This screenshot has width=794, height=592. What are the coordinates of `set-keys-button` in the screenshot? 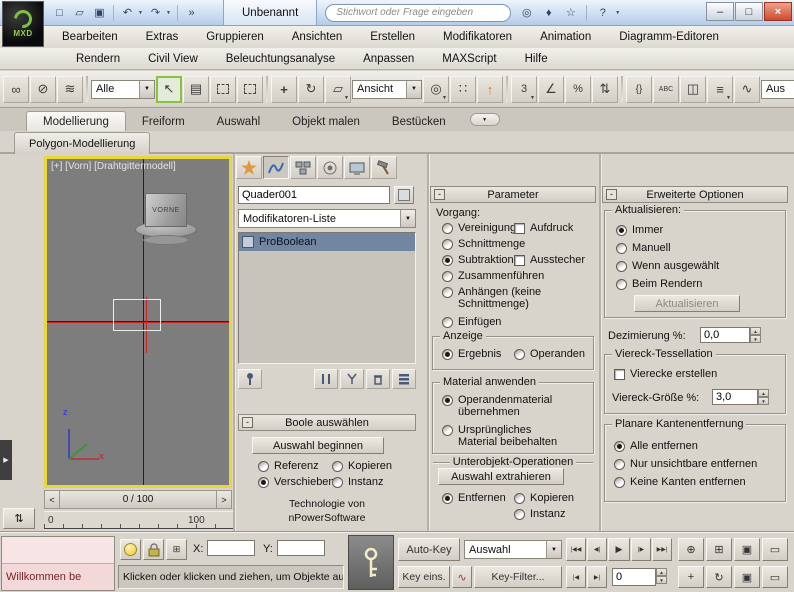 It's located at (371, 562).